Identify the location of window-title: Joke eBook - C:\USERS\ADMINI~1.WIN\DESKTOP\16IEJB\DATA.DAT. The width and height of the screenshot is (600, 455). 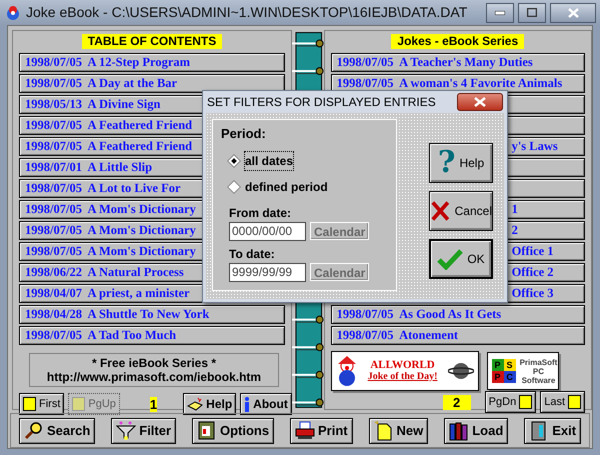
(247, 12).